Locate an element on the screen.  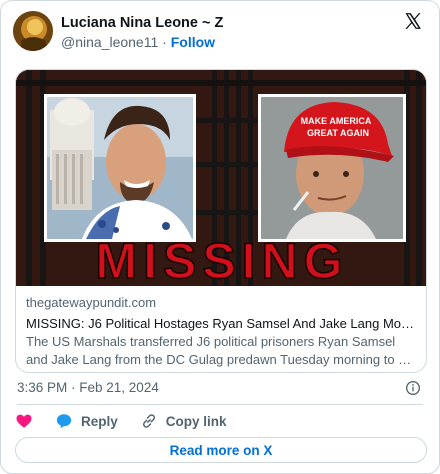
right-photo: MAKE AMERICA GREAT AGAIN is located at coordinates (332, 168).